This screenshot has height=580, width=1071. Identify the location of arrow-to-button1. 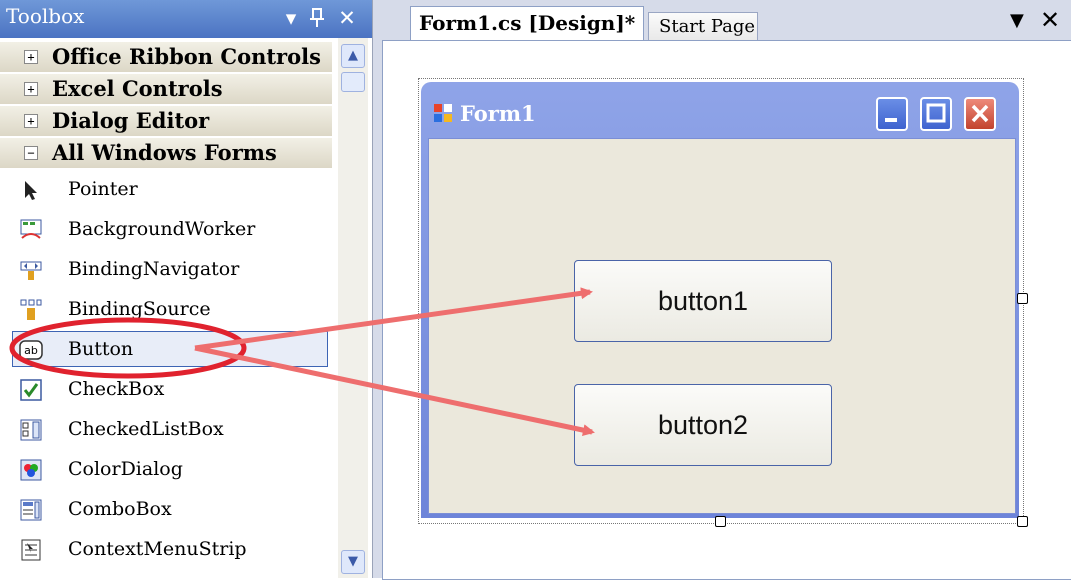
(393, 319).